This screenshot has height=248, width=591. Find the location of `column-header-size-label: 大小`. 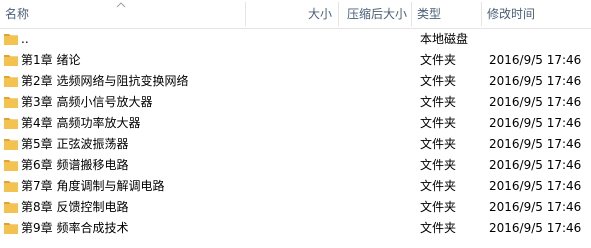

column-header-size-label: 大小 is located at coordinates (319, 14).